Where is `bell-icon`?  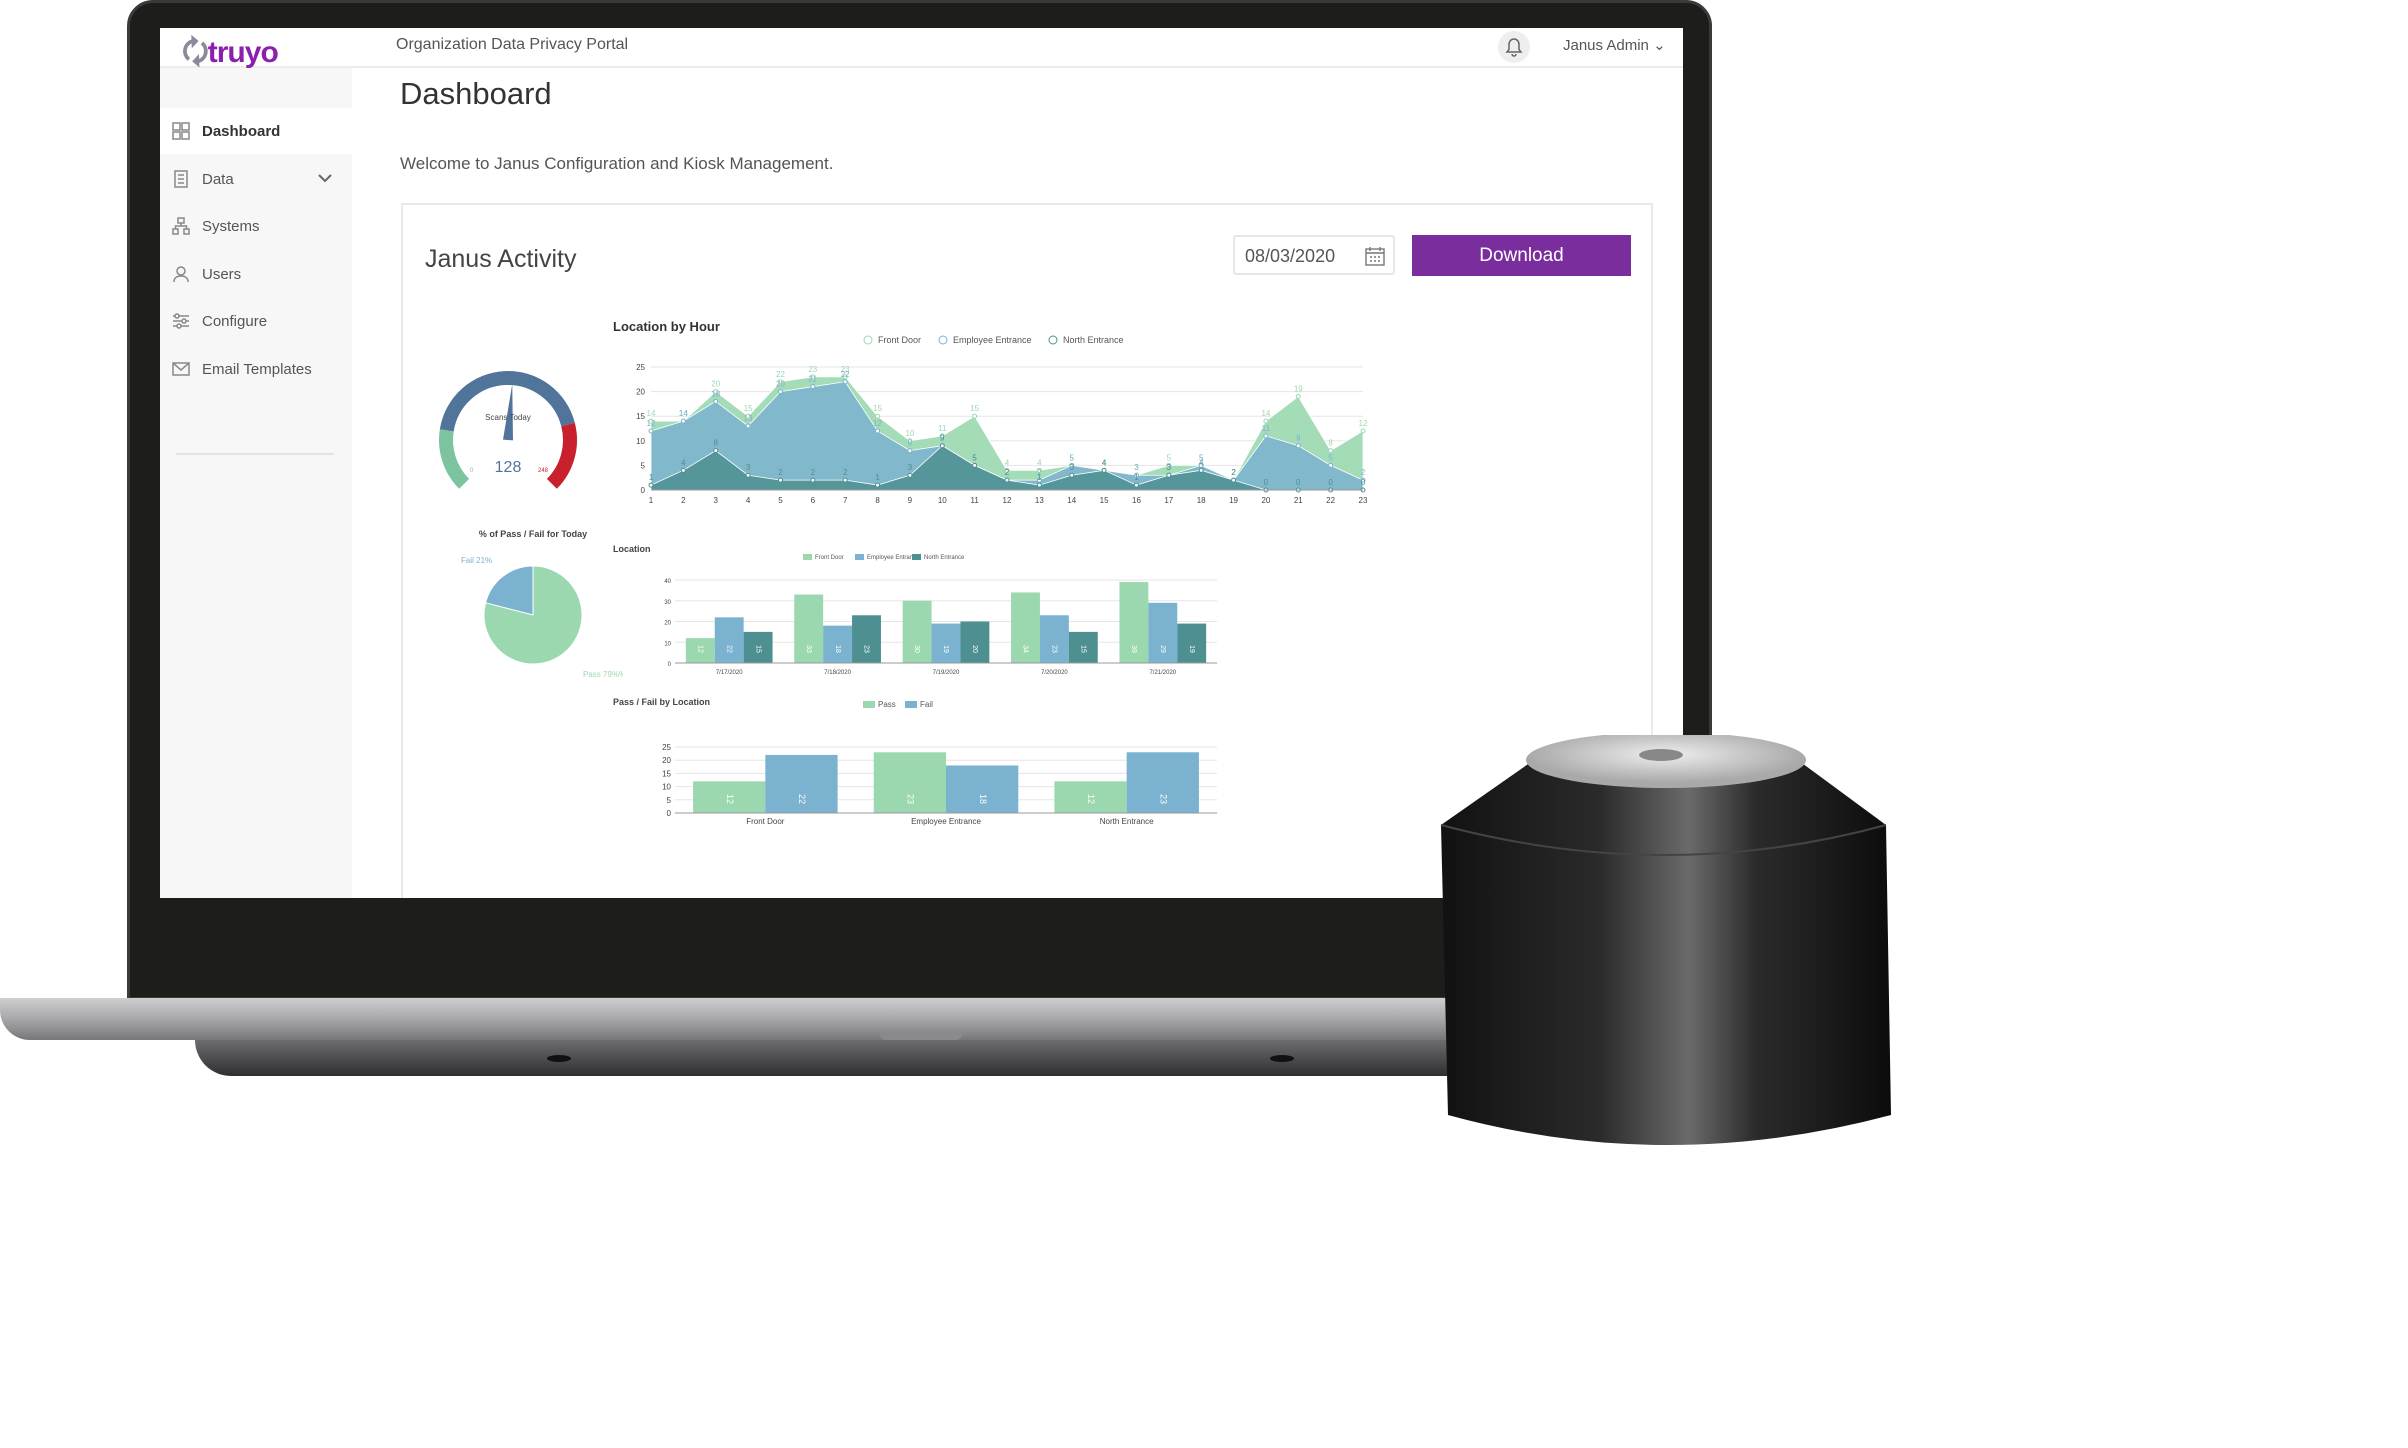
bell-icon is located at coordinates (1514, 47).